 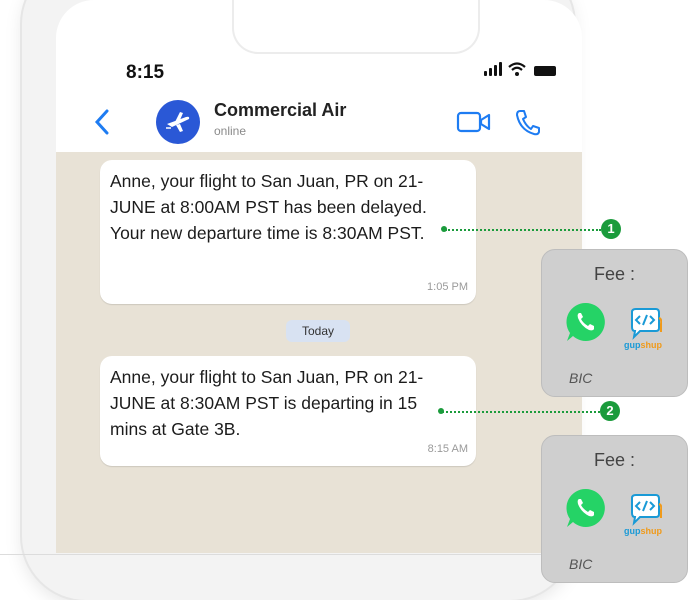 I want to click on message-time: 8:15 AM, so click(x=447, y=449).